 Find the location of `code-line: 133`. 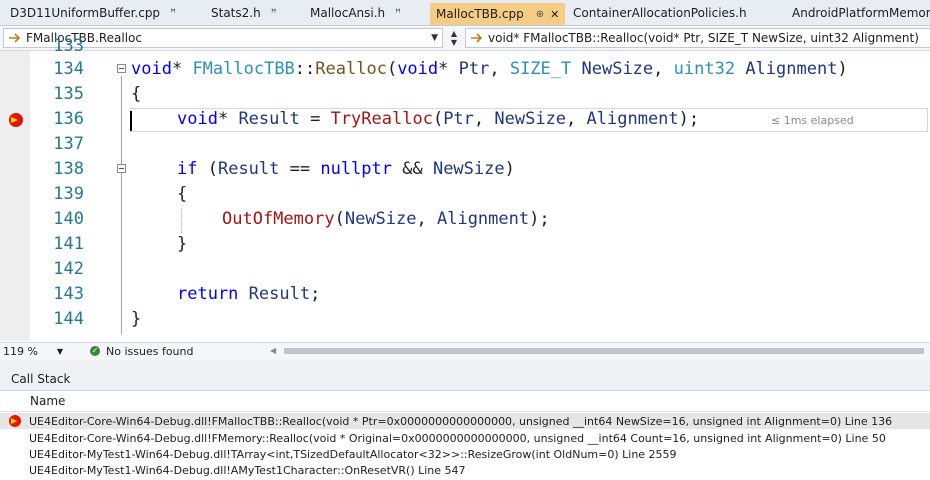

code-line: 133 is located at coordinates (465, 47).